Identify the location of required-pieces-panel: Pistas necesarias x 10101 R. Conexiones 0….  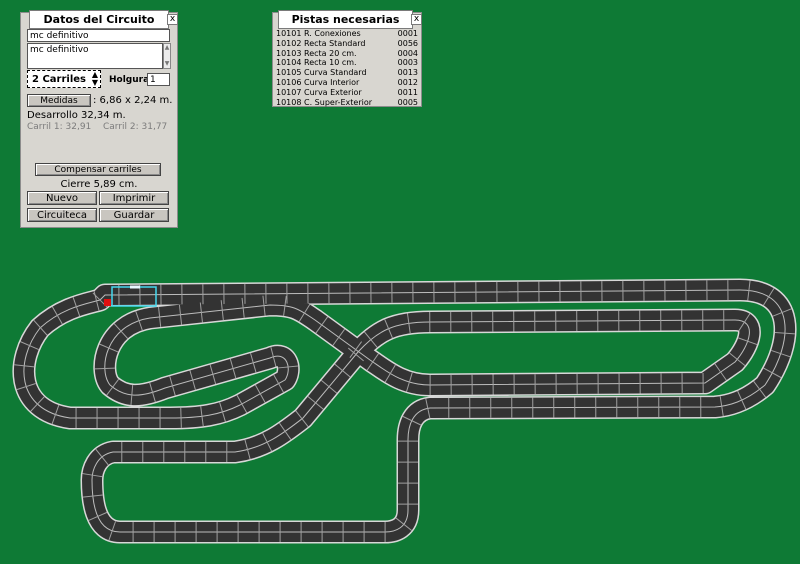
(347, 58).